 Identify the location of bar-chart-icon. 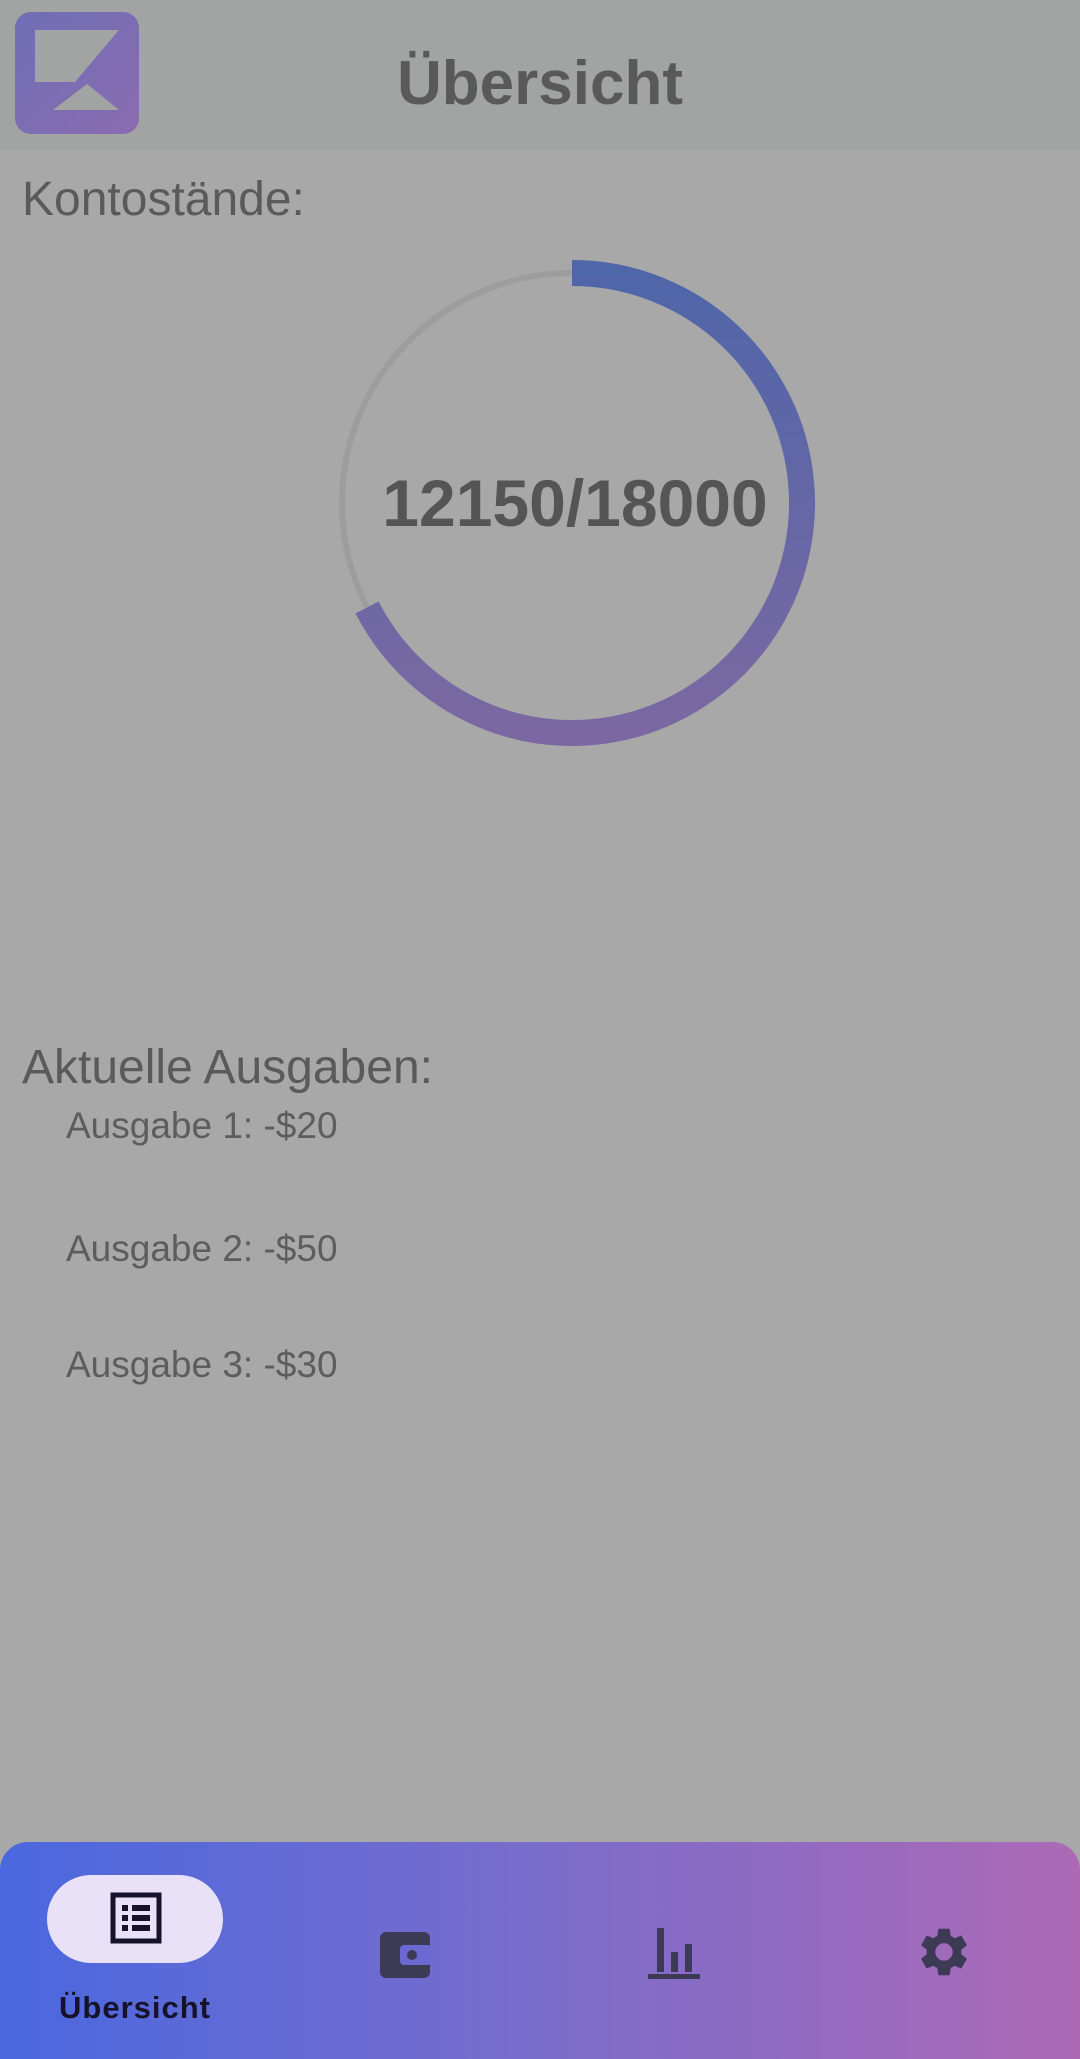
(674, 1953).